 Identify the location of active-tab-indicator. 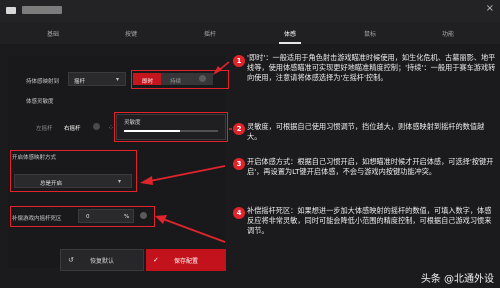
(290, 43).